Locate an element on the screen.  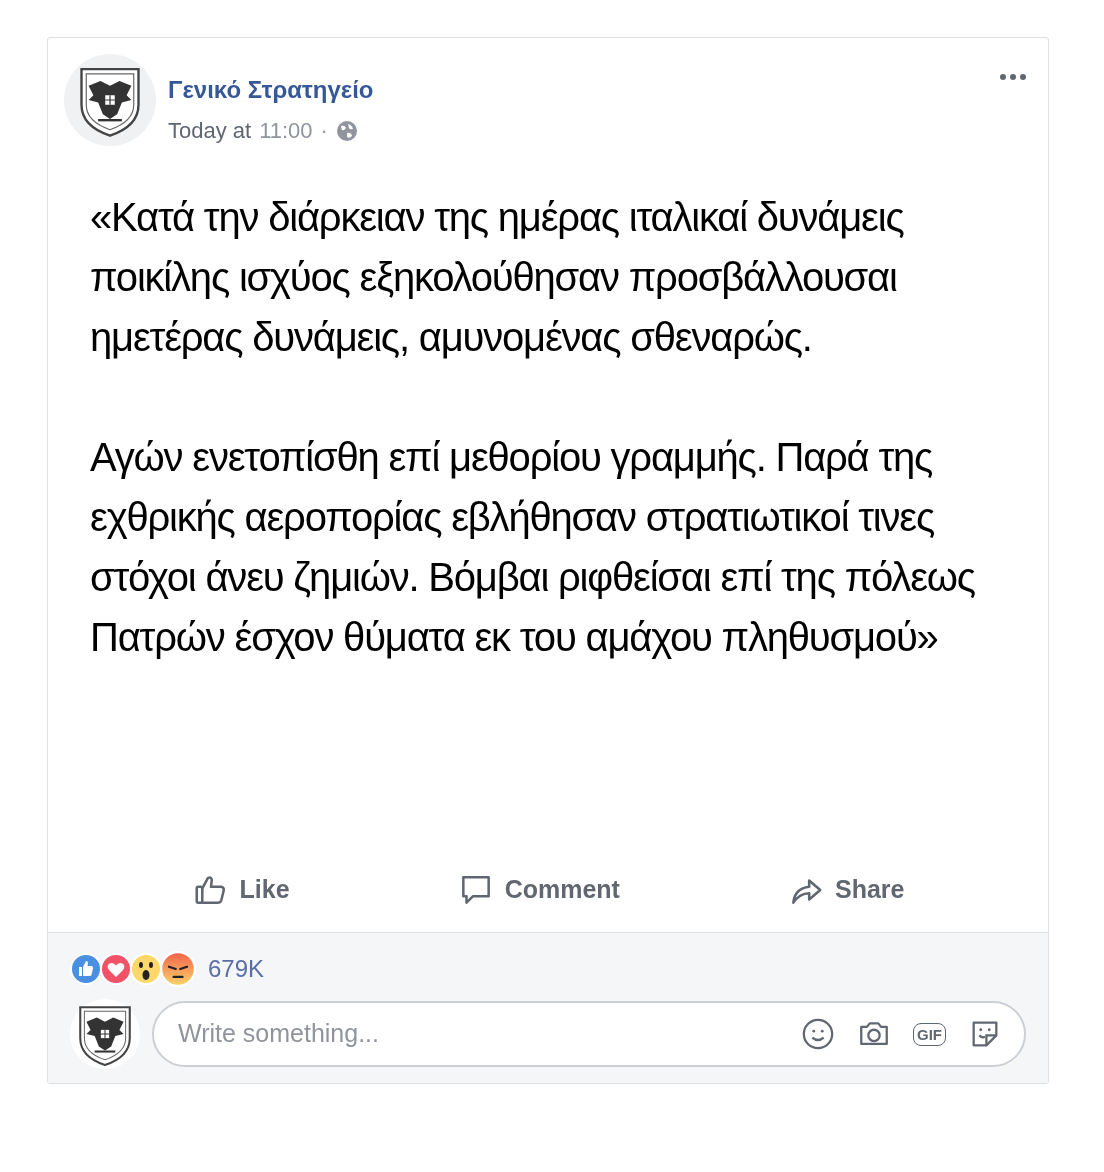
timestamp-prefix: Today at is located at coordinates (210, 131).